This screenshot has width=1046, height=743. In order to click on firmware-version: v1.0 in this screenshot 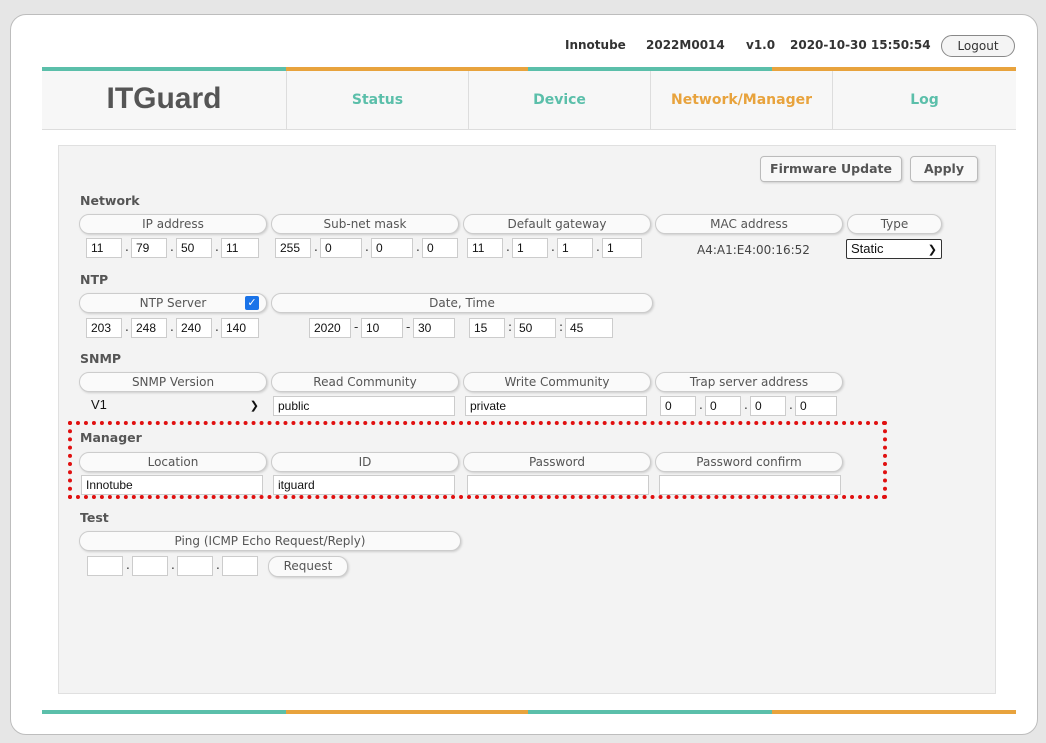, I will do `click(761, 45)`.